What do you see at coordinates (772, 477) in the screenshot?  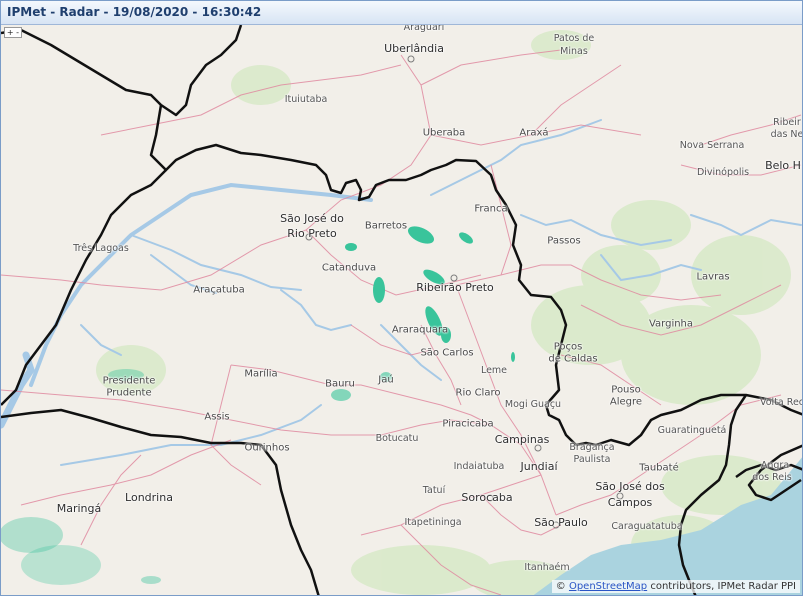 I see `map-label: dos Reis` at bounding box center [772, 477].